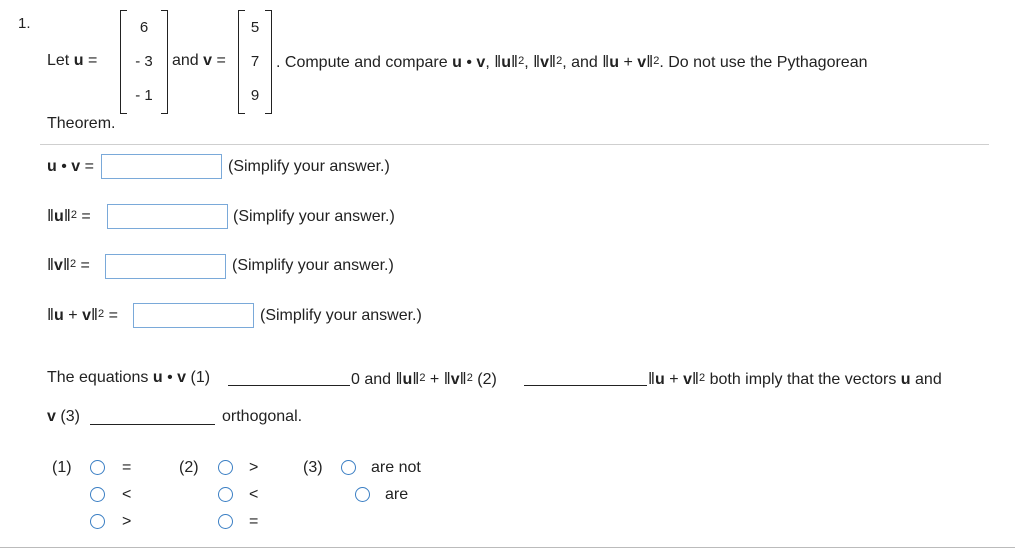 This screenshot has height=550, width=1015. What do you see at coordinates (362, 494) in the screenshot?
I see `choice-3-option-are` at bounding box center [362, 494].